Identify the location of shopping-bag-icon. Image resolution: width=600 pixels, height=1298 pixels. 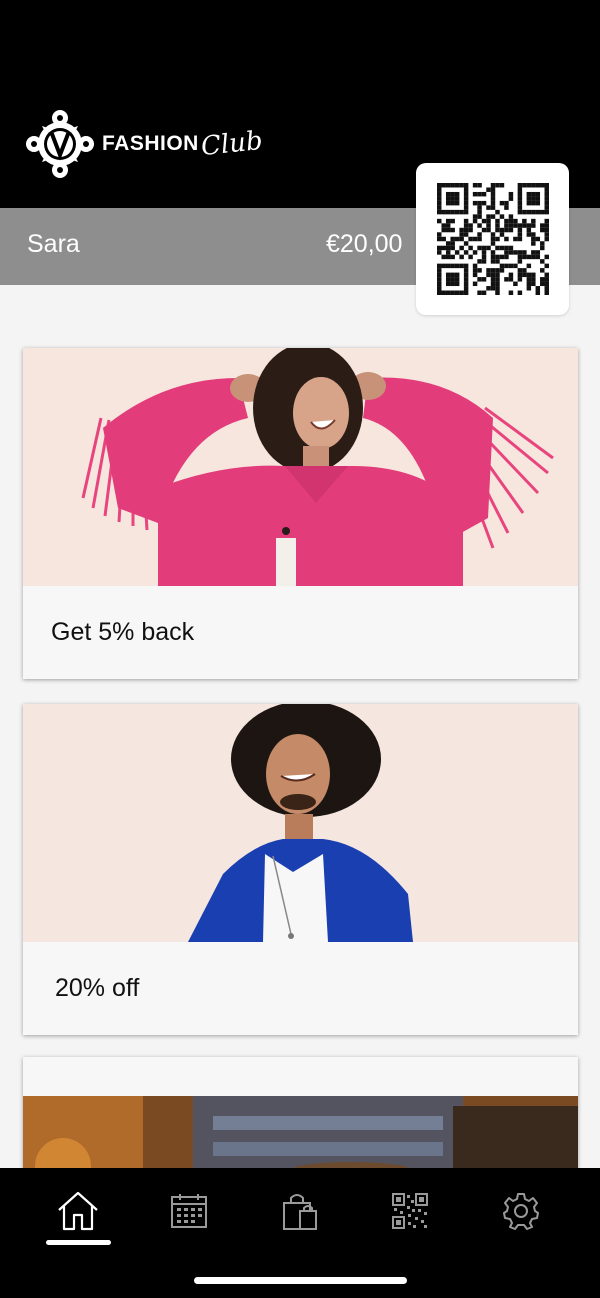
(300, 1212).